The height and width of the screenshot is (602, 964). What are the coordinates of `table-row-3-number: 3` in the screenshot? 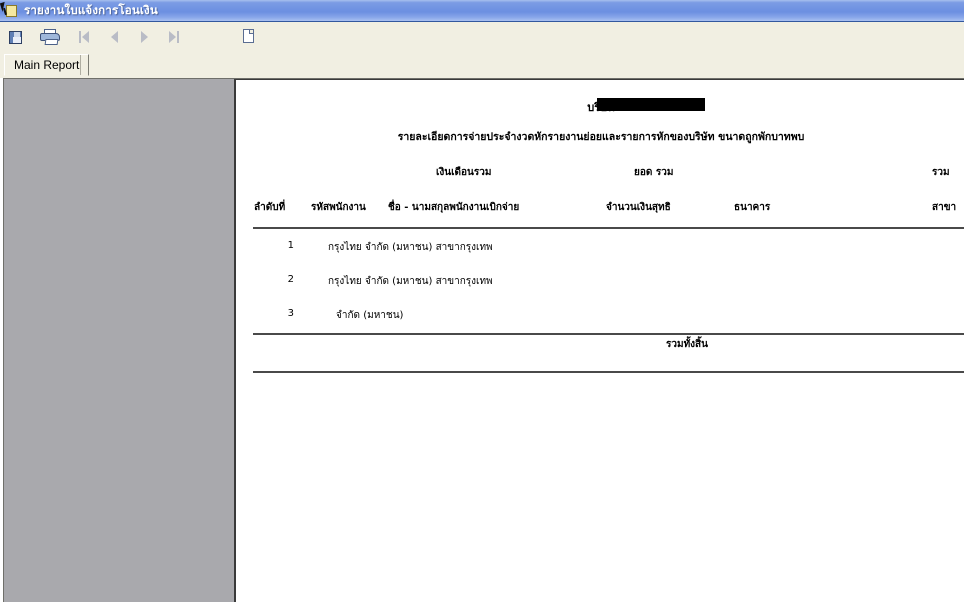 It's located at (290, 313).